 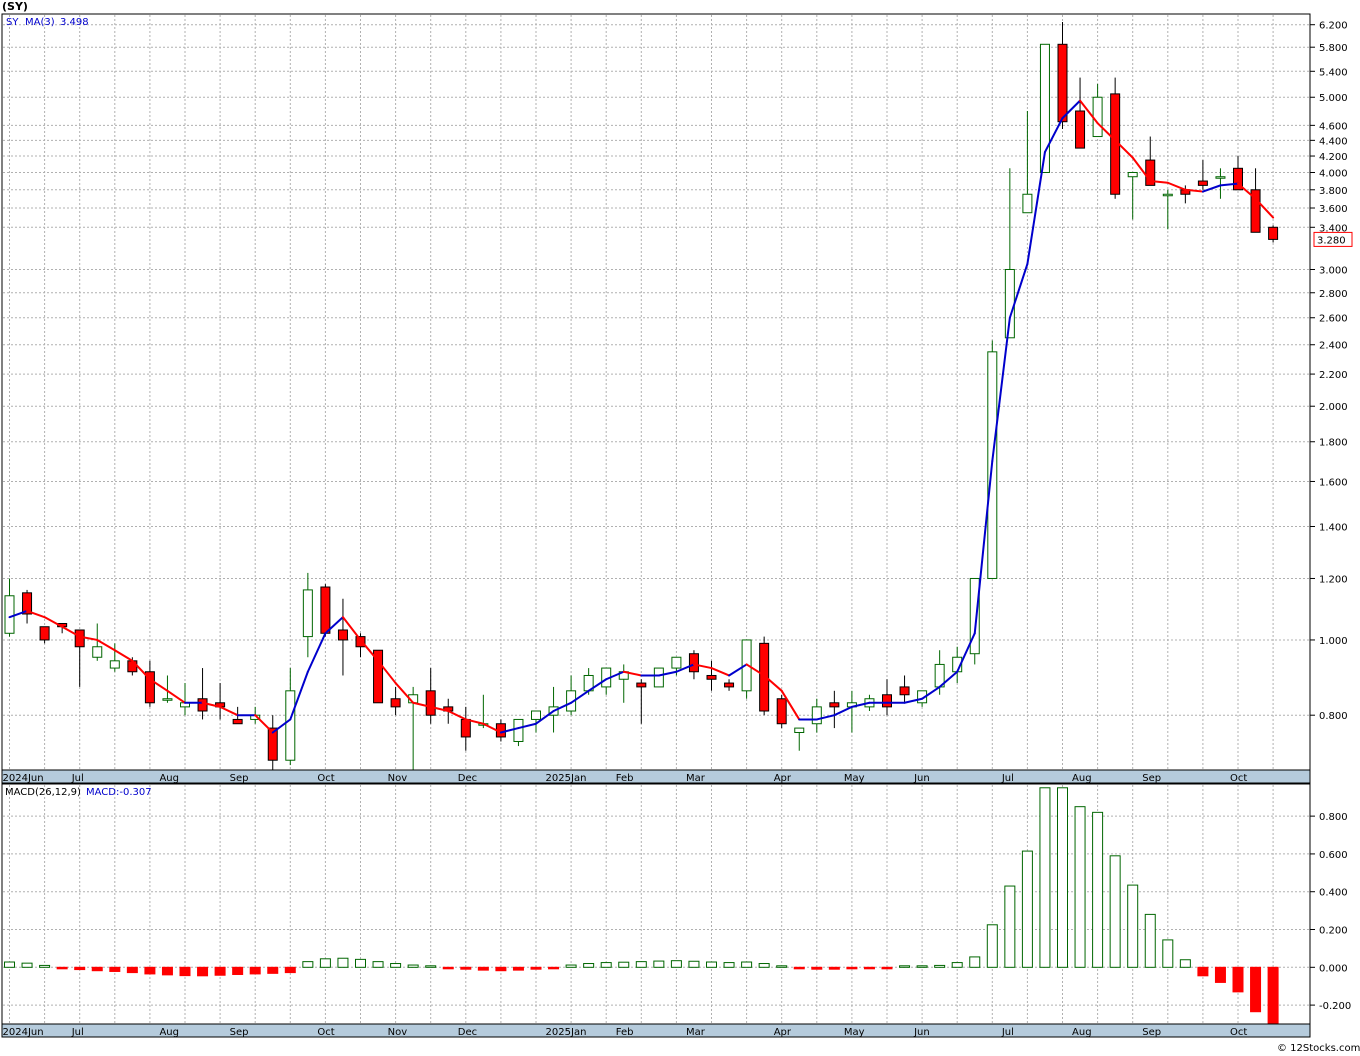 I want to click on price-y-tick-label: 3.000, so click(x=1333, y=270).